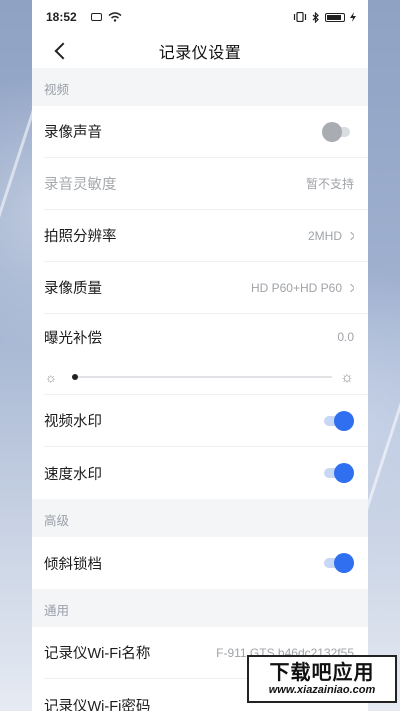  I want to click on record-sound-row: 录像声音, so click(206, 132).